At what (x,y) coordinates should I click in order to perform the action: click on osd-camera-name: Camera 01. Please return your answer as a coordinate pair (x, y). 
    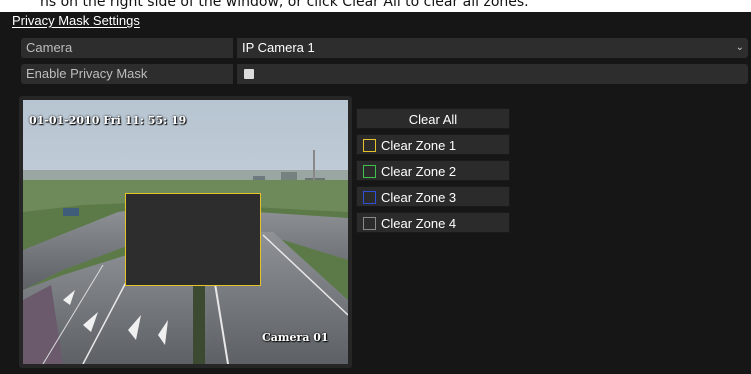
    Looking at the image, I should click on (295, 337).